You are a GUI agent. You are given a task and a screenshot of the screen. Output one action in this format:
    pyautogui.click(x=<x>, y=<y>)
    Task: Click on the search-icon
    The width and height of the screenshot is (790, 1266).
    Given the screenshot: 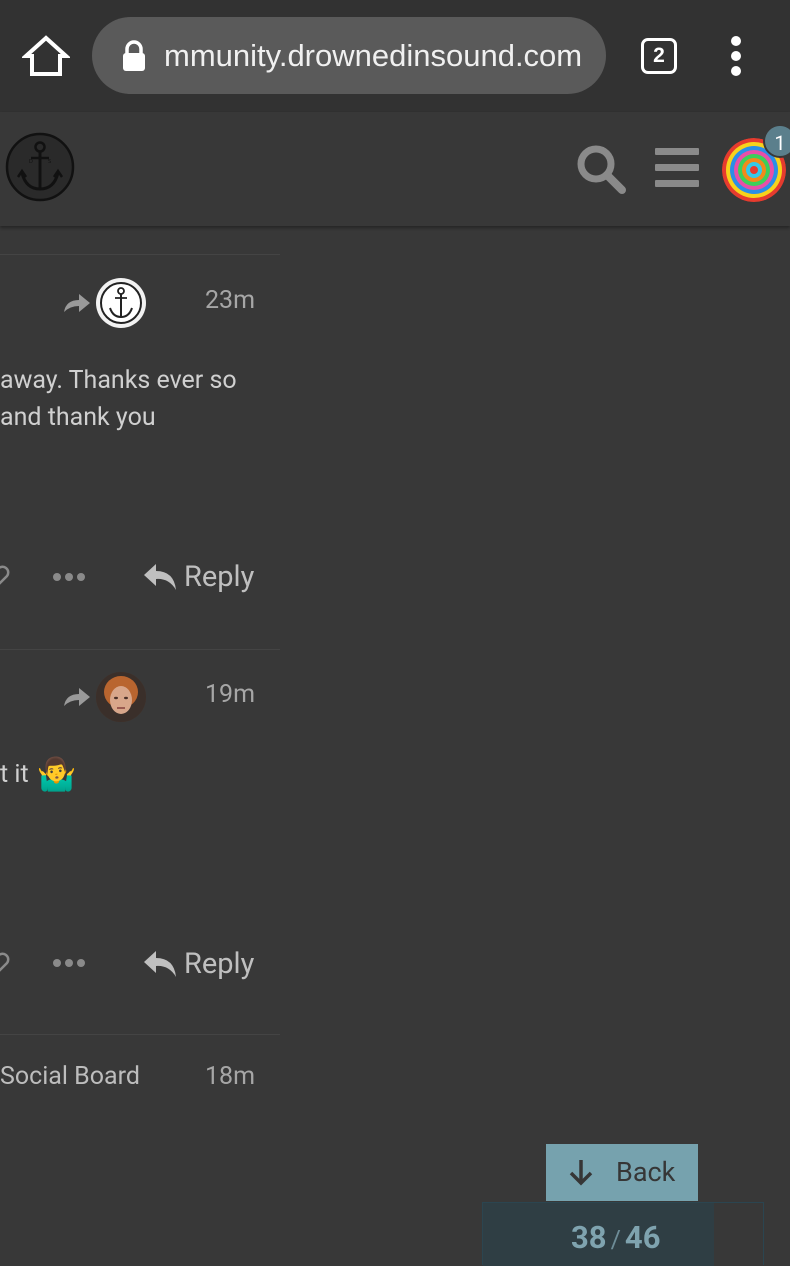 What is the action you would take?
    pyautogui.click(x=601, y=169)
    